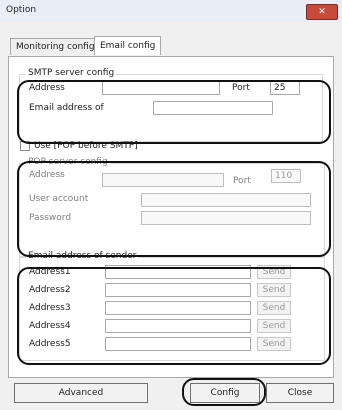 This screenshot has width=342, height=410. What do you see at coordinates (285, 88) in the screenshot?
I see `smtp-port-input: 25` at bounding box center [285, 88].